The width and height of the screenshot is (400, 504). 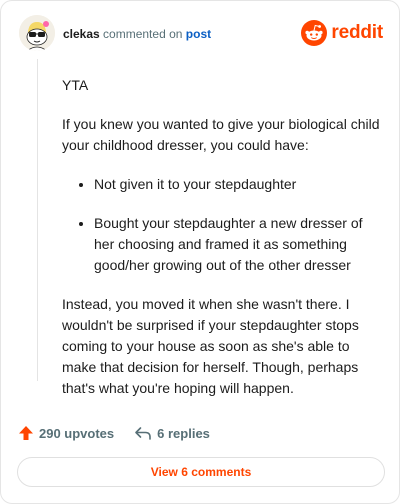 What do you see at coordinates (75, 85) in the screenshot?
I see `comment-verdict: YTA` at bounding box center [75, 85].